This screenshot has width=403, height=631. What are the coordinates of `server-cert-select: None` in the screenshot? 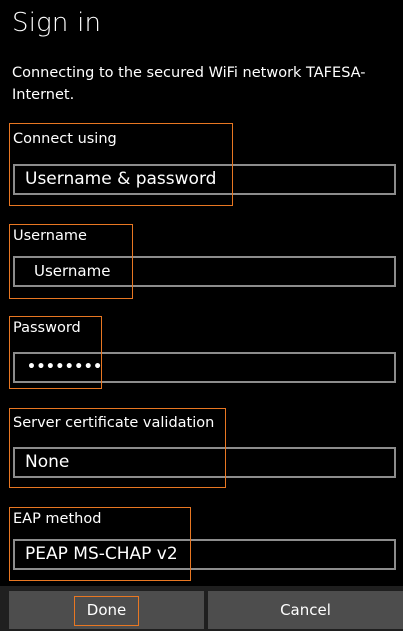 It's located at (204, 462).